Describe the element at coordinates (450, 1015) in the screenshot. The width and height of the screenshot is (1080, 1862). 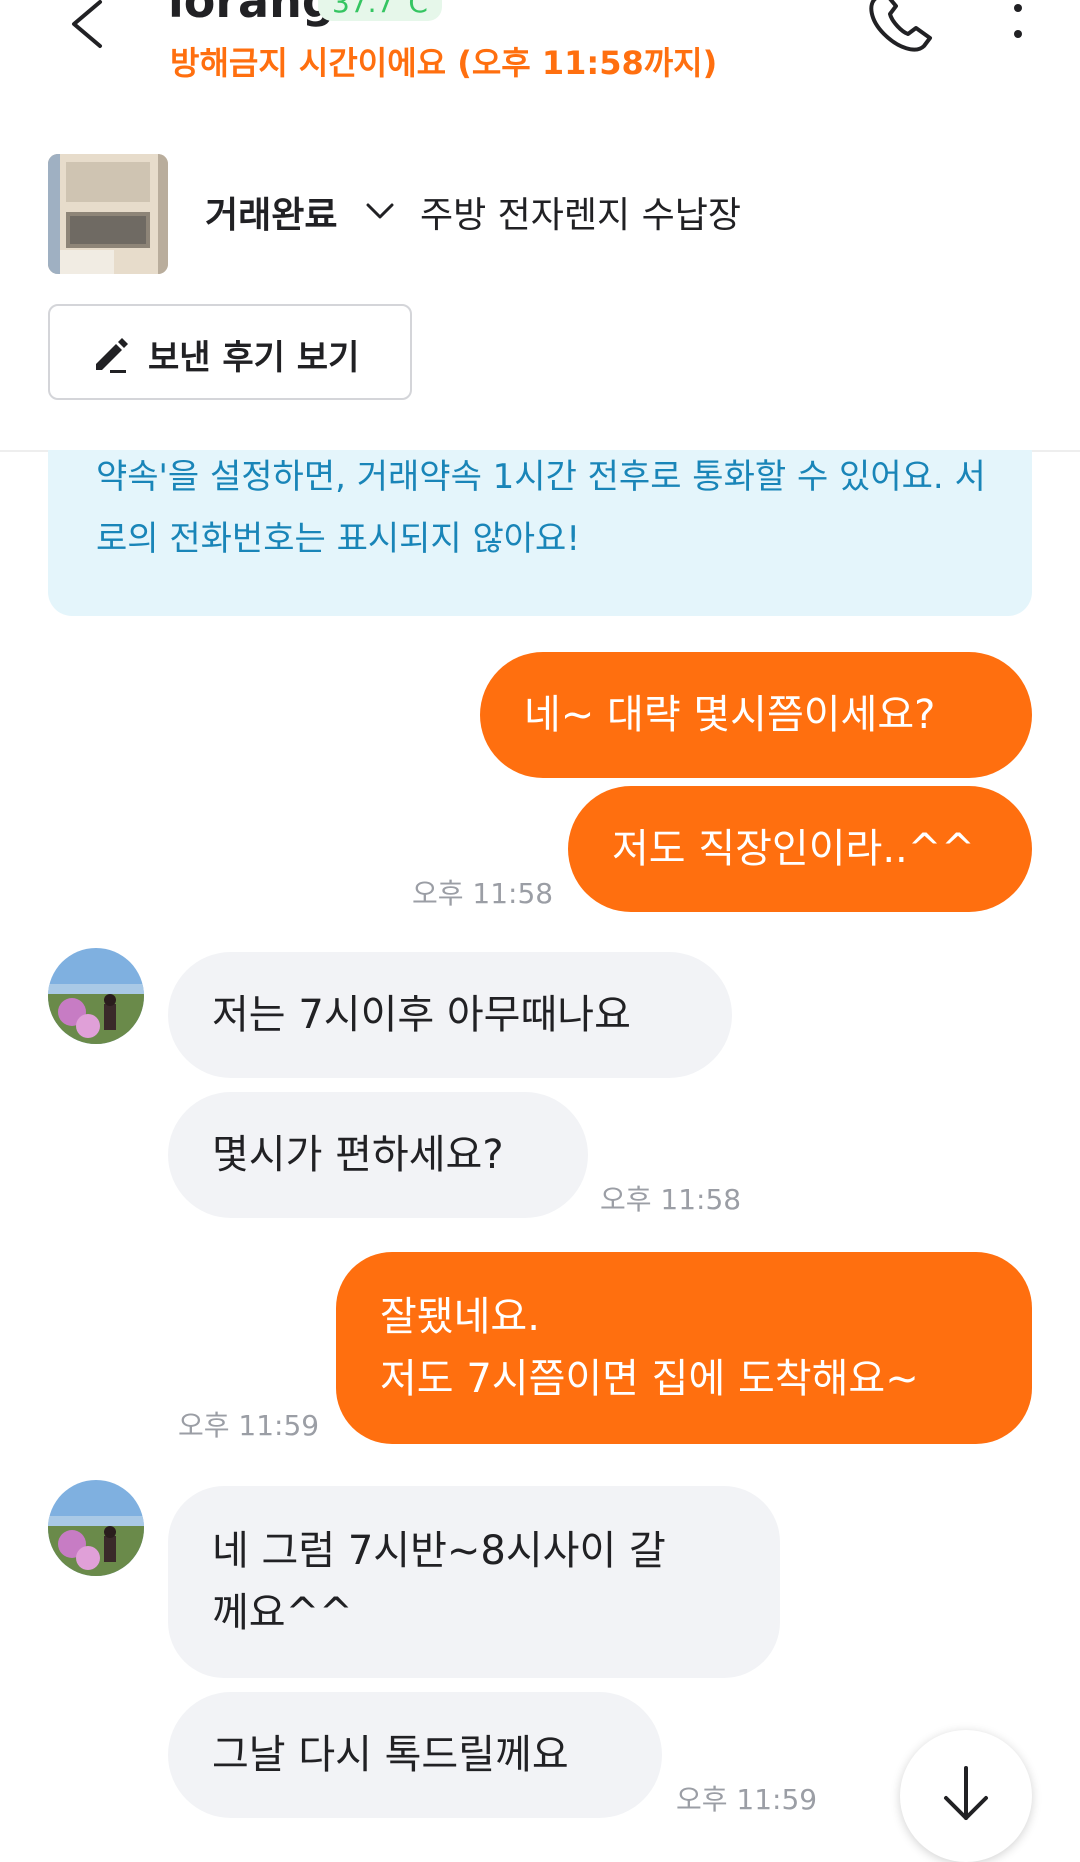
I see `message-bubble-incoming: 저는 7시이후 아무때나요` at that location.